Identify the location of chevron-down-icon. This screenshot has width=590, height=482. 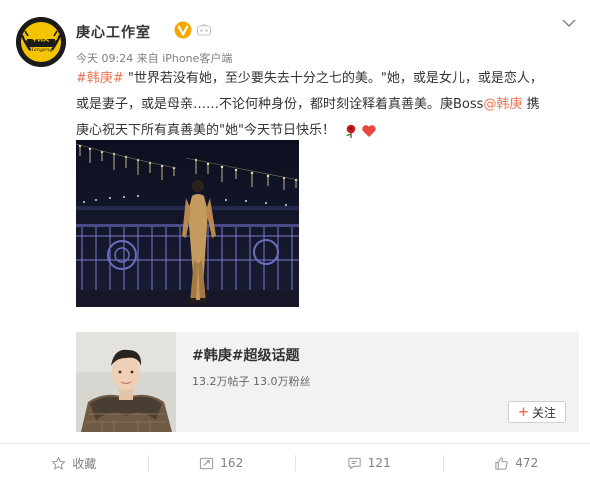
(569, 23).